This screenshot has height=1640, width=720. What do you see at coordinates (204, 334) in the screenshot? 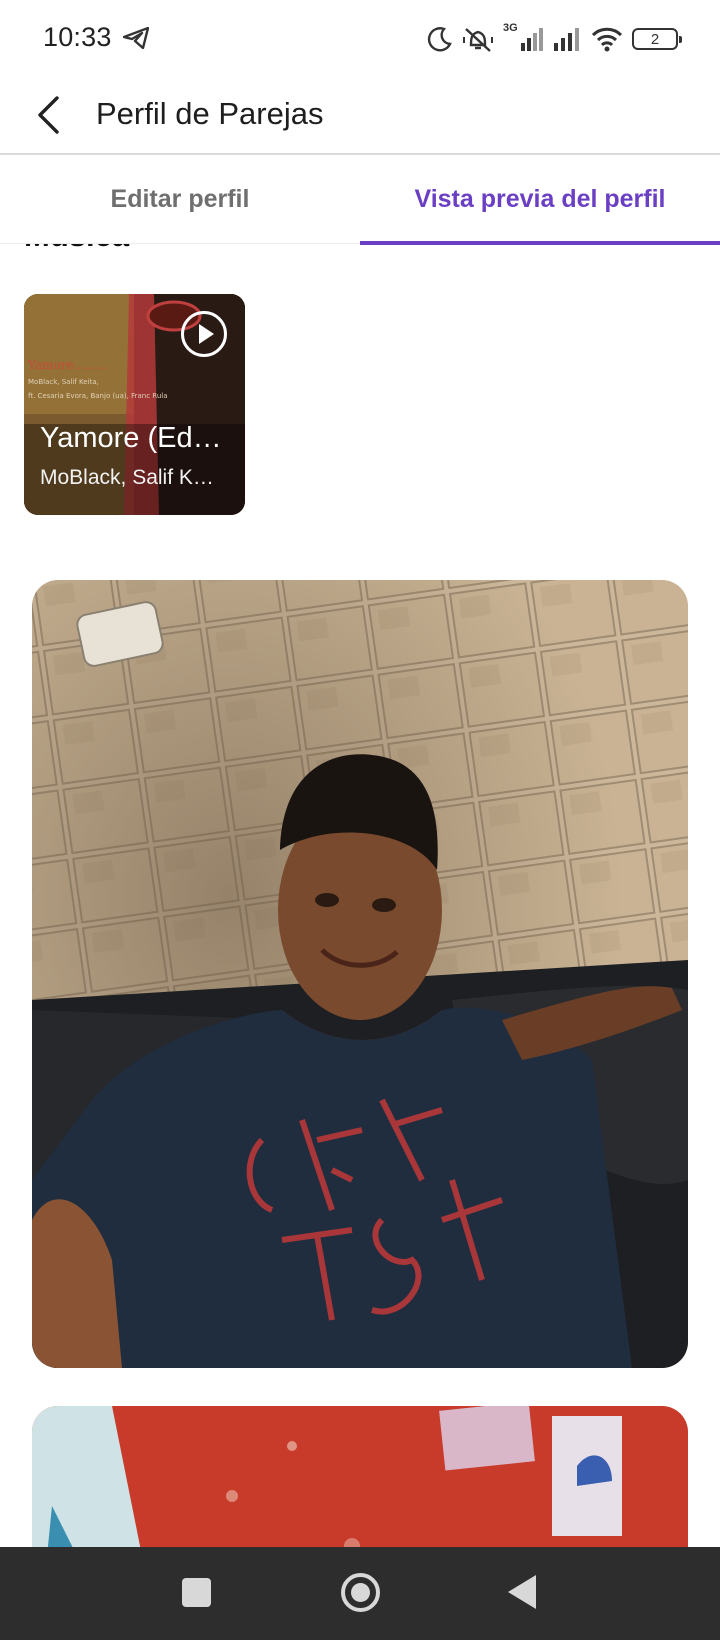
I see `play-circle-icon` at bounding box center [204, 334].